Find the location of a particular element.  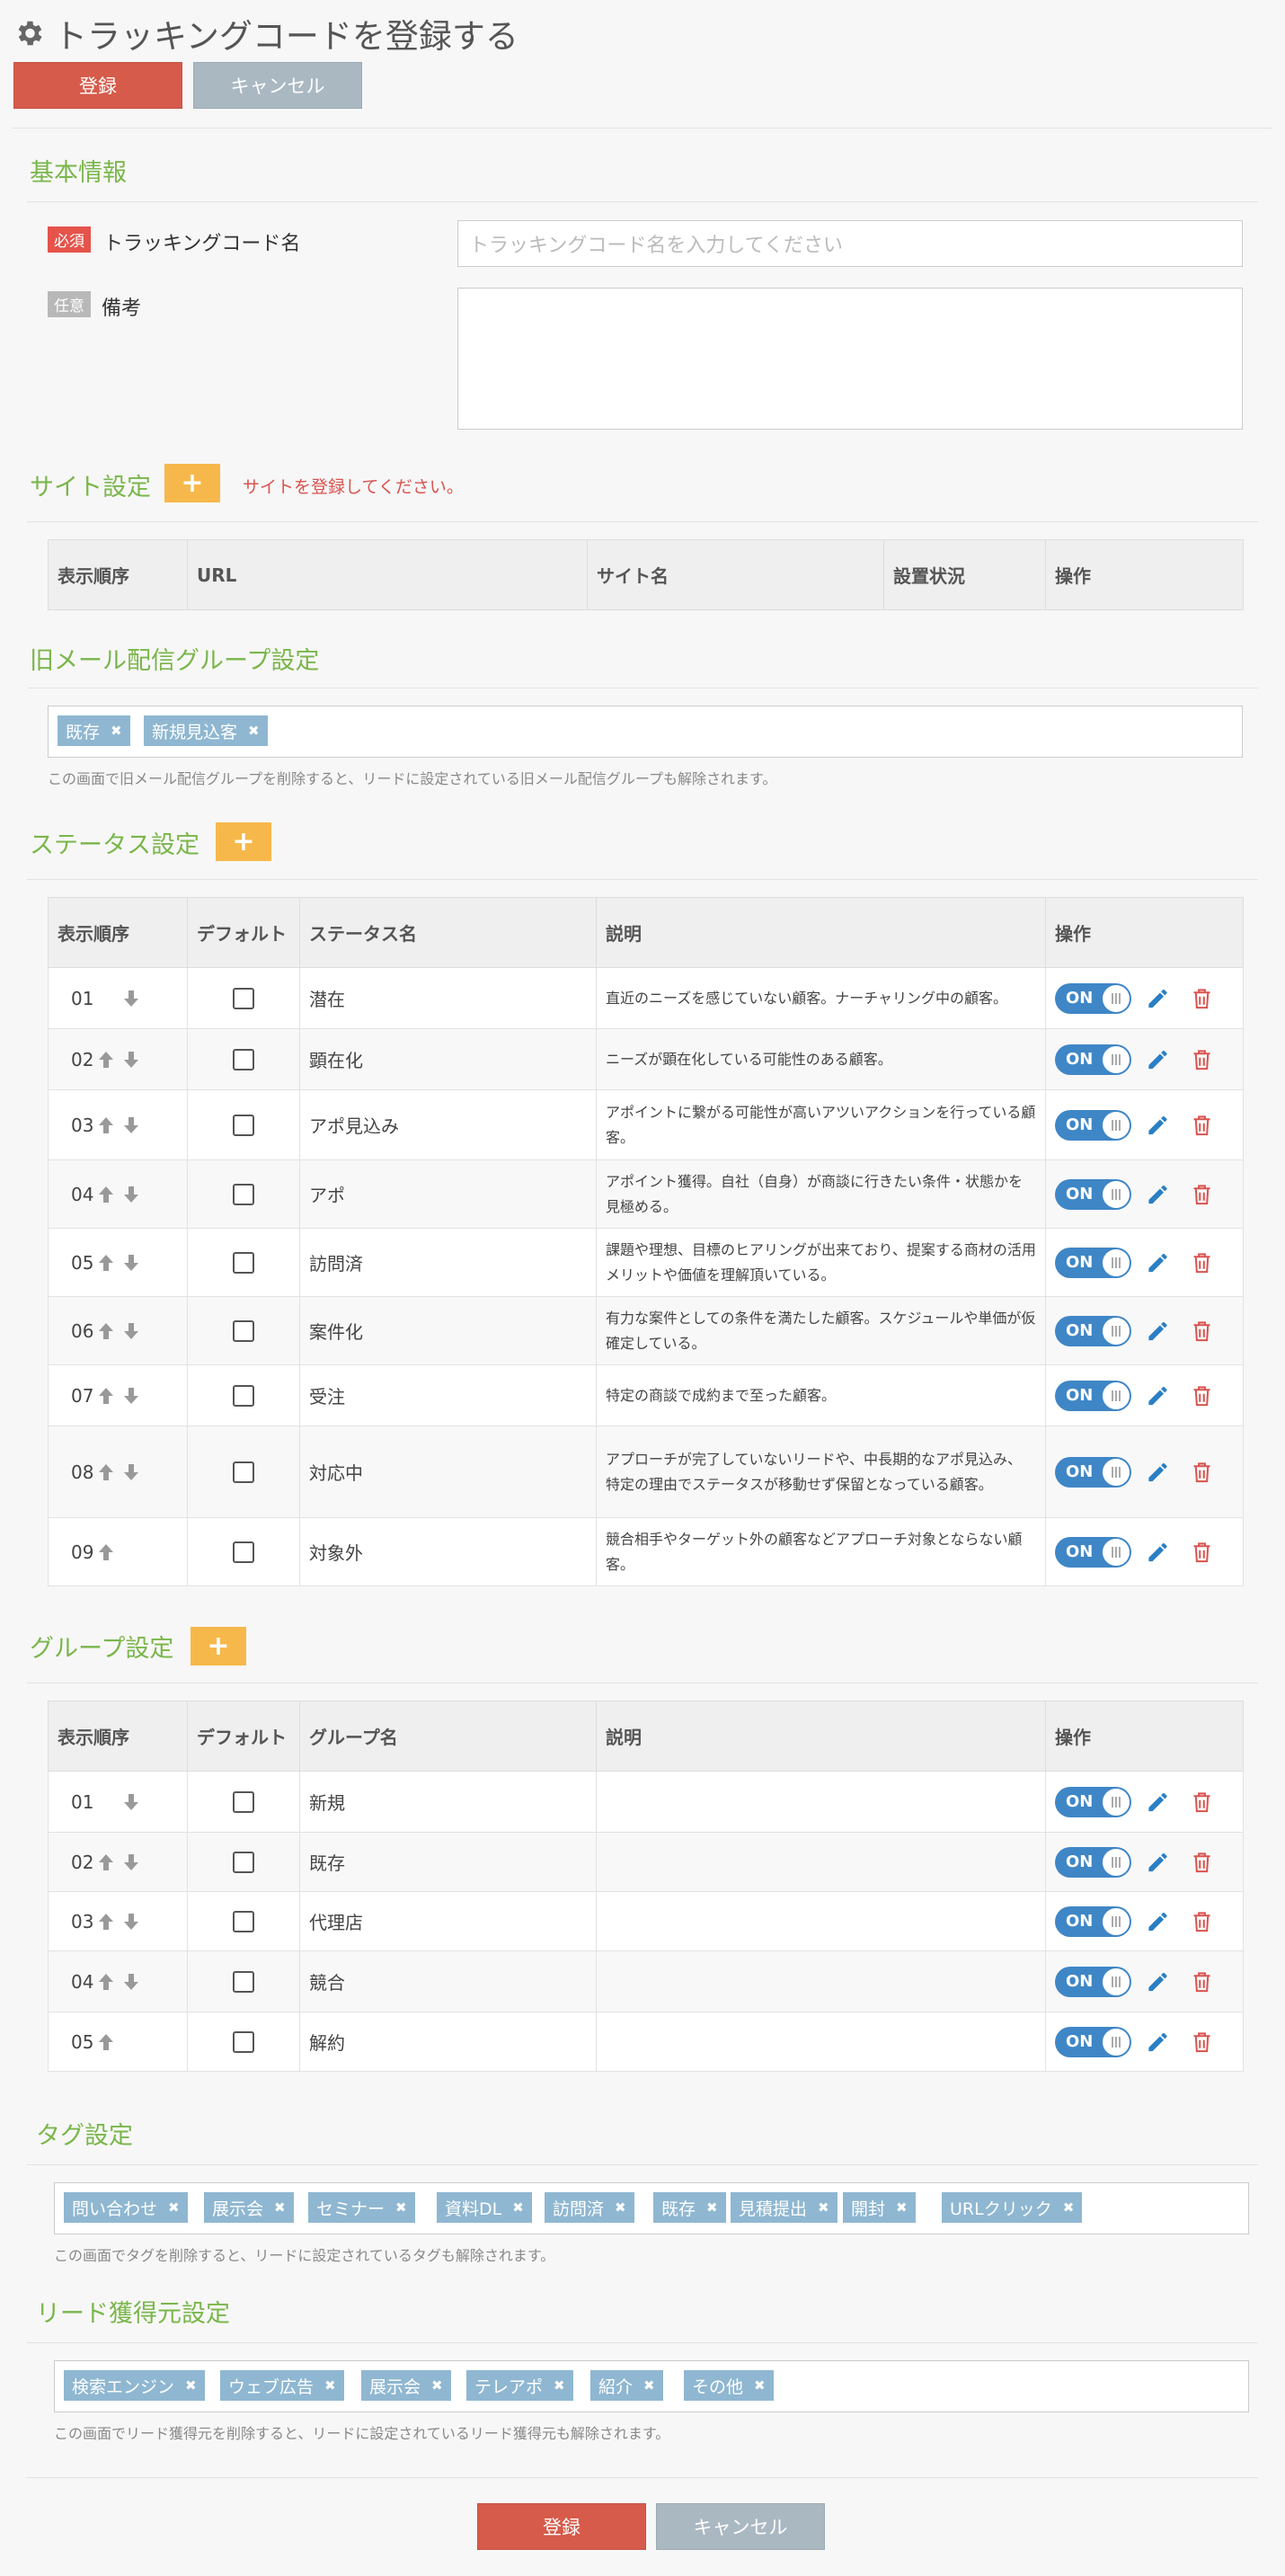

add-status-button: + is located at coordinates (244, 841).